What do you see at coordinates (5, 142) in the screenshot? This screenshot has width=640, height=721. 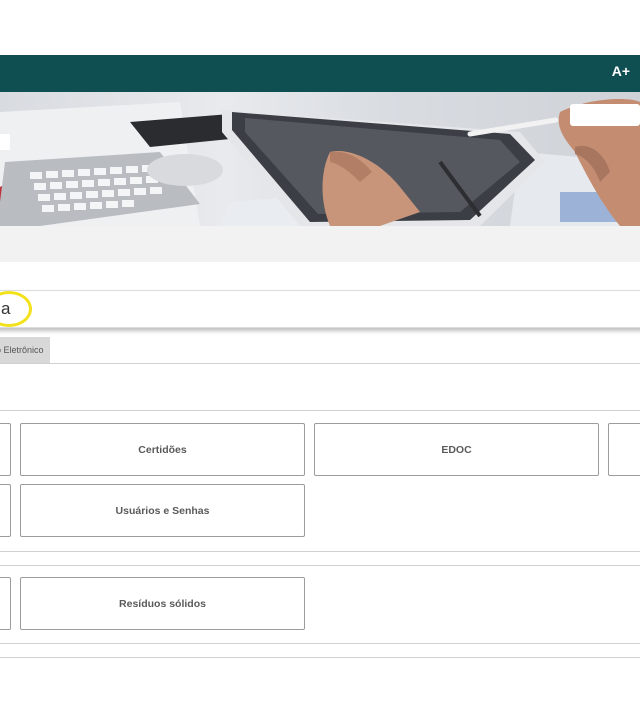 I see `hero-overlay-tab` at bounding box center [5, 142].